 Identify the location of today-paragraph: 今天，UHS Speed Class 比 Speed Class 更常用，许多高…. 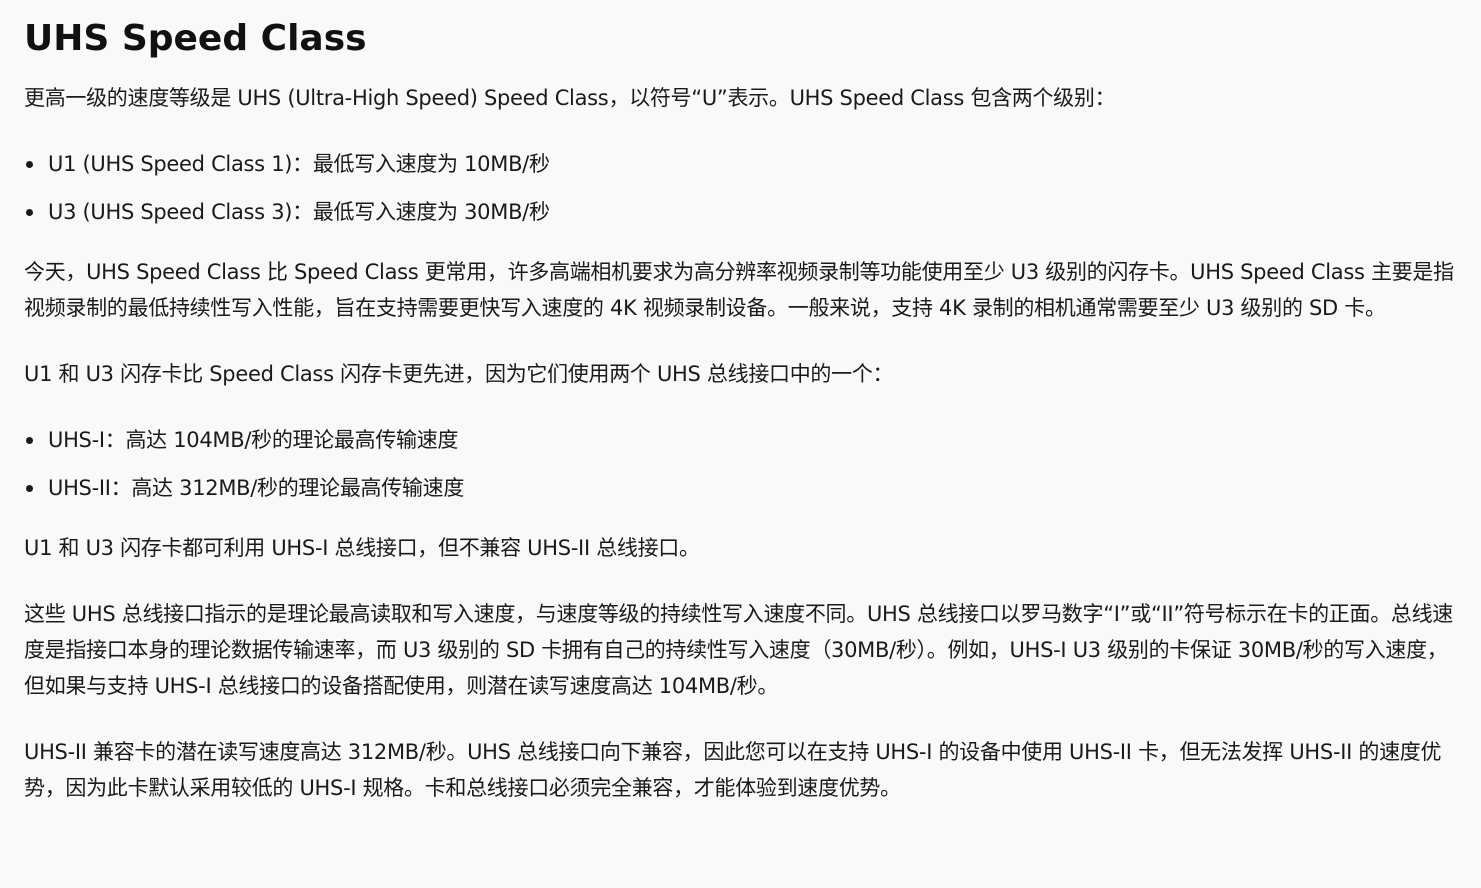
(739, 290).